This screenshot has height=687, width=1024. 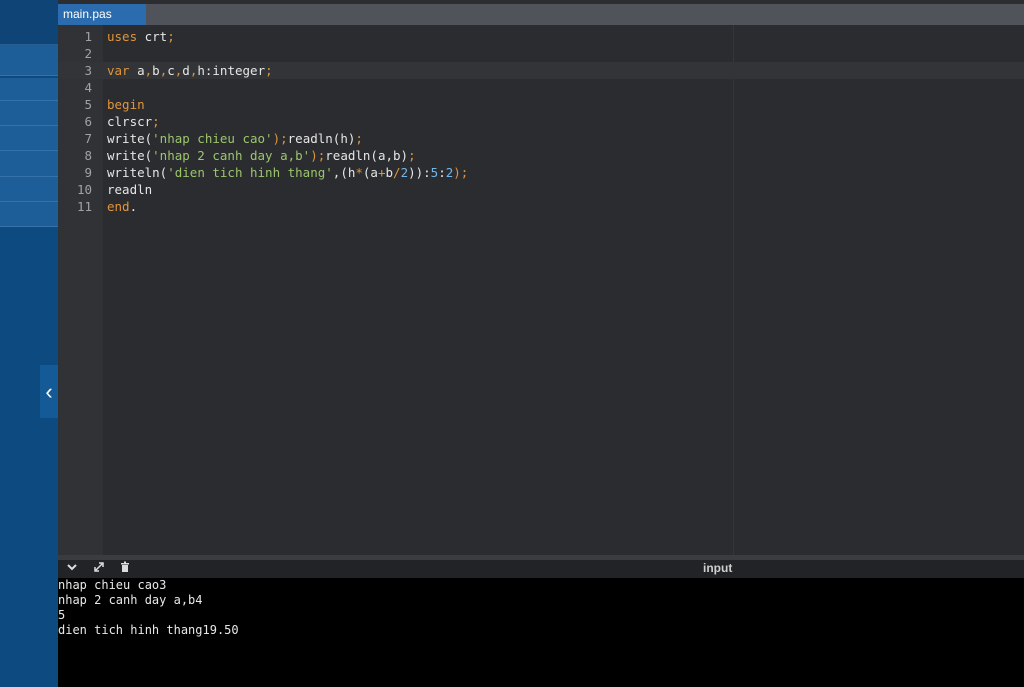 I want to click on collapse-sidebar-button: ‹, so click(x=49, y=391).